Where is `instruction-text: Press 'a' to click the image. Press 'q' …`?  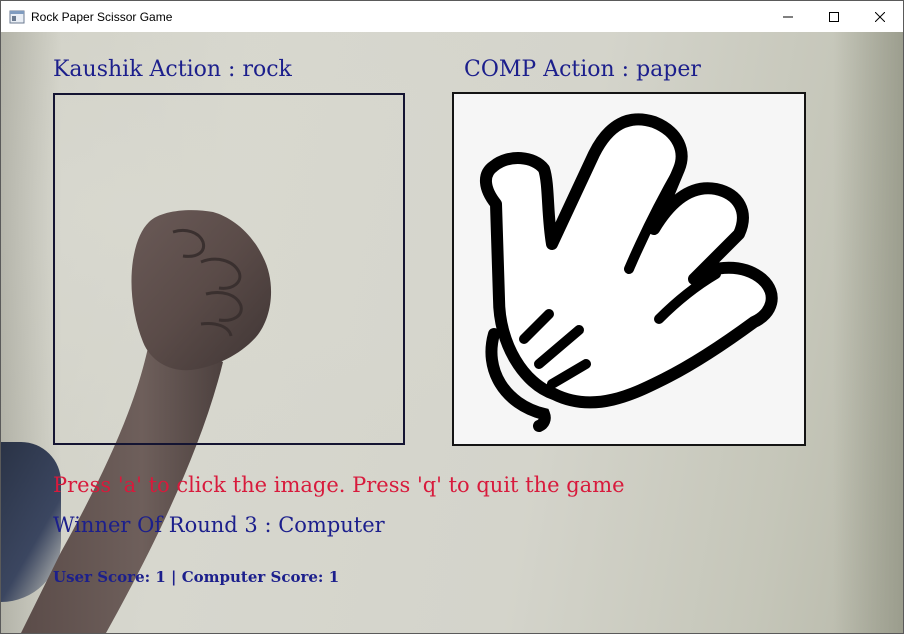 instruction-text: Press 'a' to click the image. Press 'q' … is located at coordinates (339, 485).